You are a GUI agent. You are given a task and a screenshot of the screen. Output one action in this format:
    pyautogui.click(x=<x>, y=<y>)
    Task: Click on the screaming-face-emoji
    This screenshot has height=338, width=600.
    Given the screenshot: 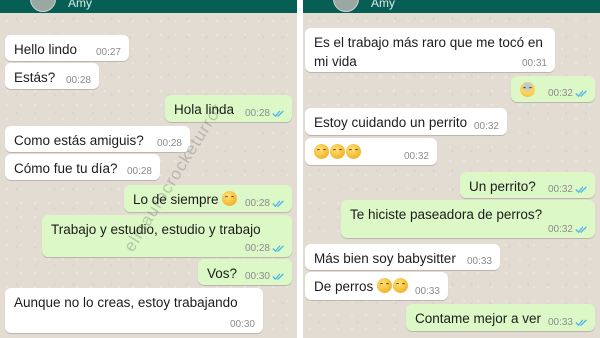 What is the action you would take?
    pyautogui.click(x=527, y=89)
    